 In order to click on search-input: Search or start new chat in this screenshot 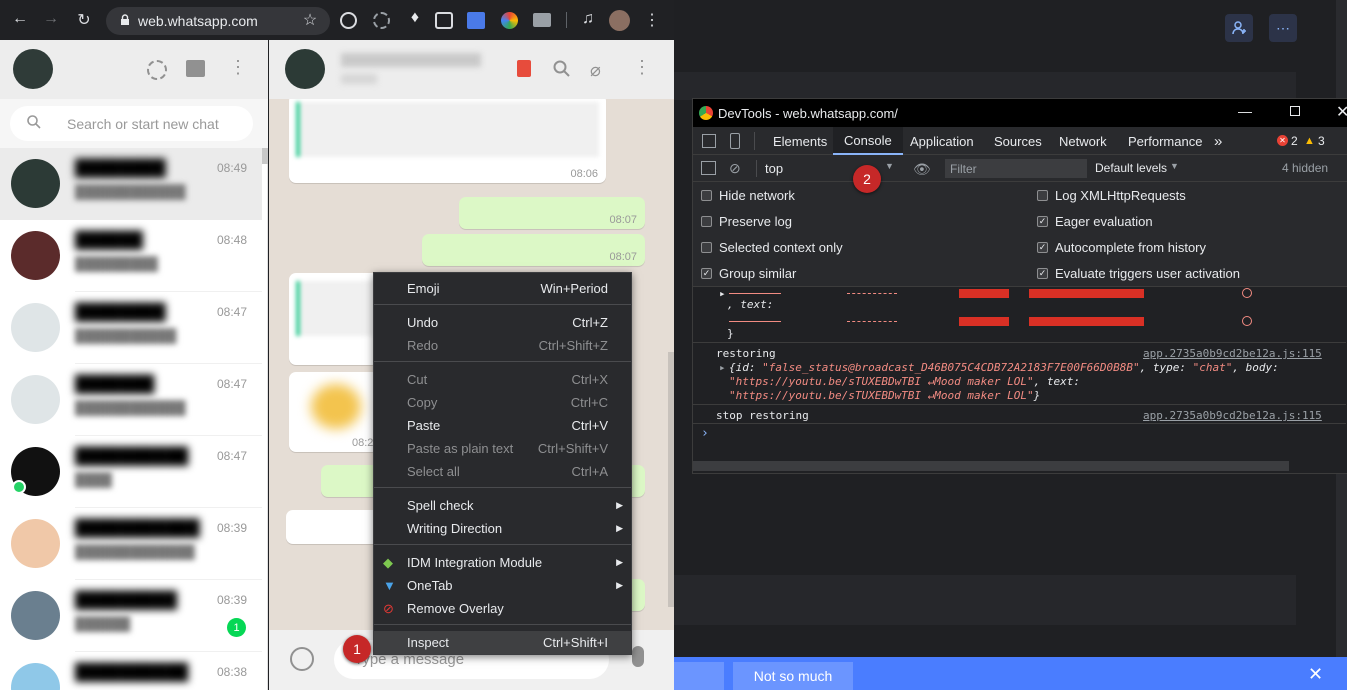, I will do `click(131, 123)`.